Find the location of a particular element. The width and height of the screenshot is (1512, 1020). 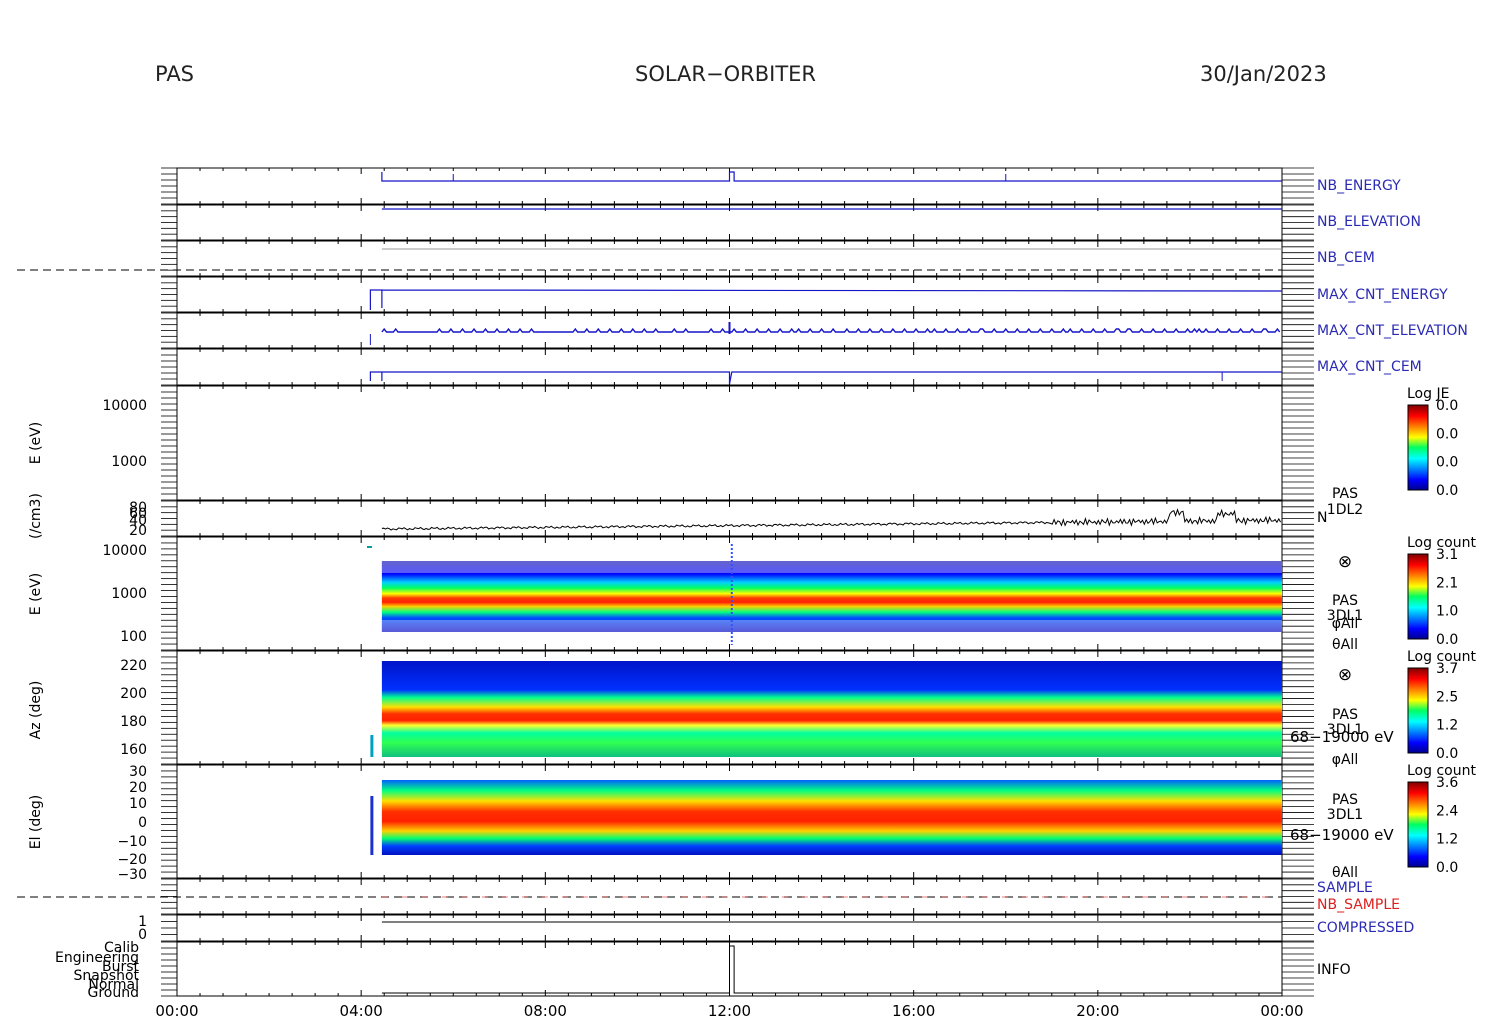

elevation-spectrogram is located at coordinates (832, 817).